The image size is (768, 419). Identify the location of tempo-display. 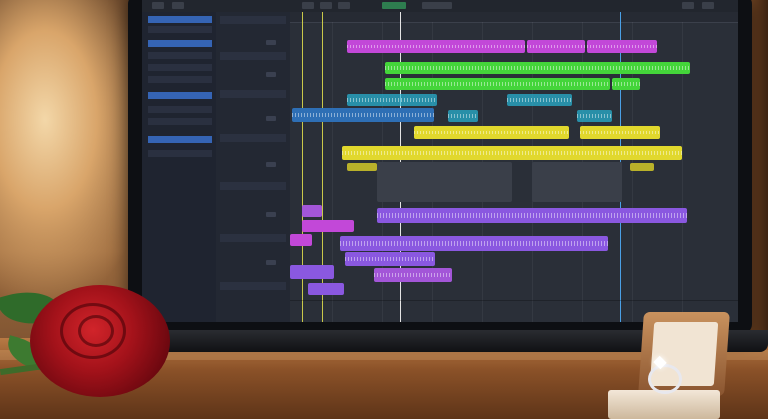
(437, 5).